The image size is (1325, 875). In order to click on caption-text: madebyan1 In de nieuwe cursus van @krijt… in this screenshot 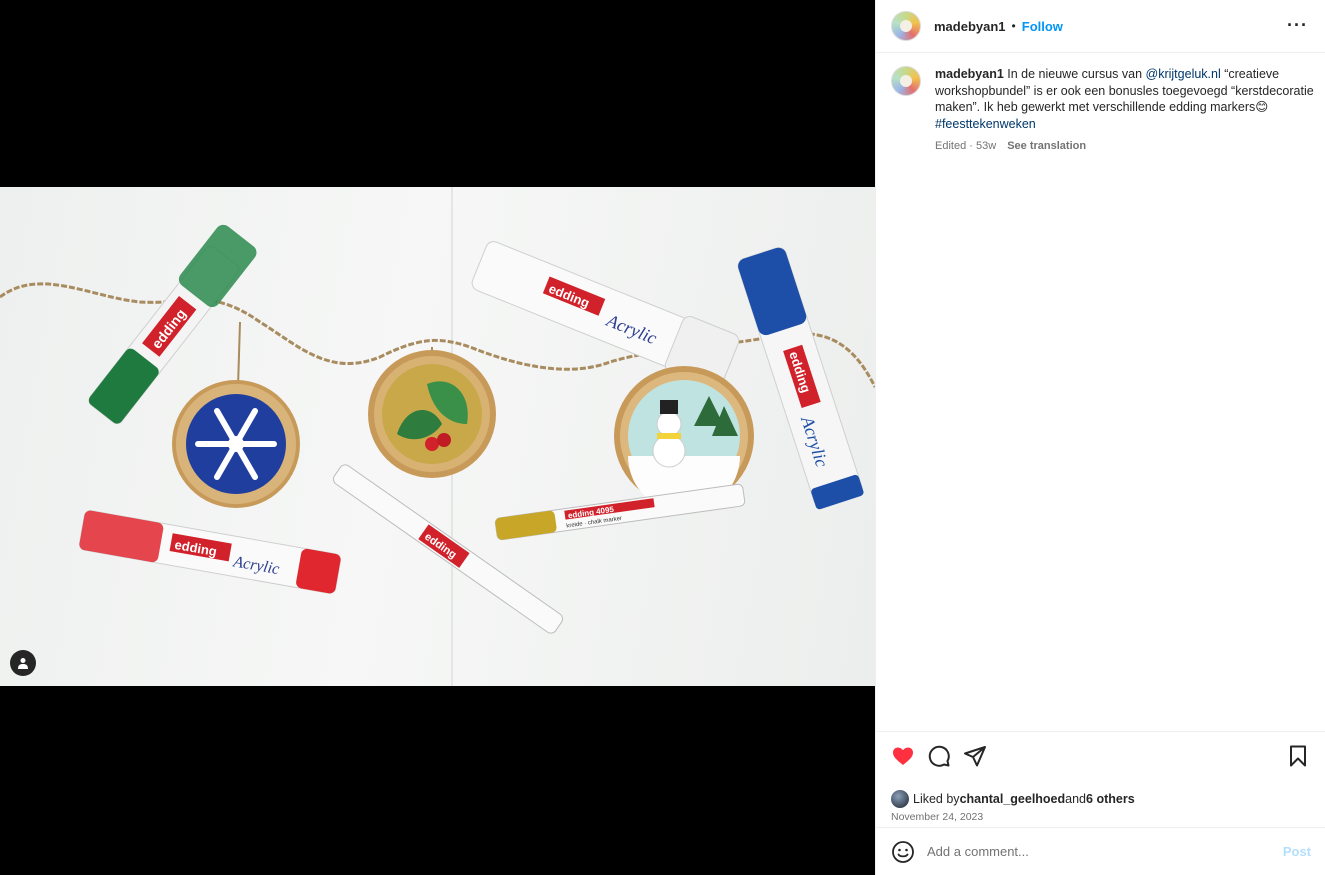, I will do `click(1125, 91)`.